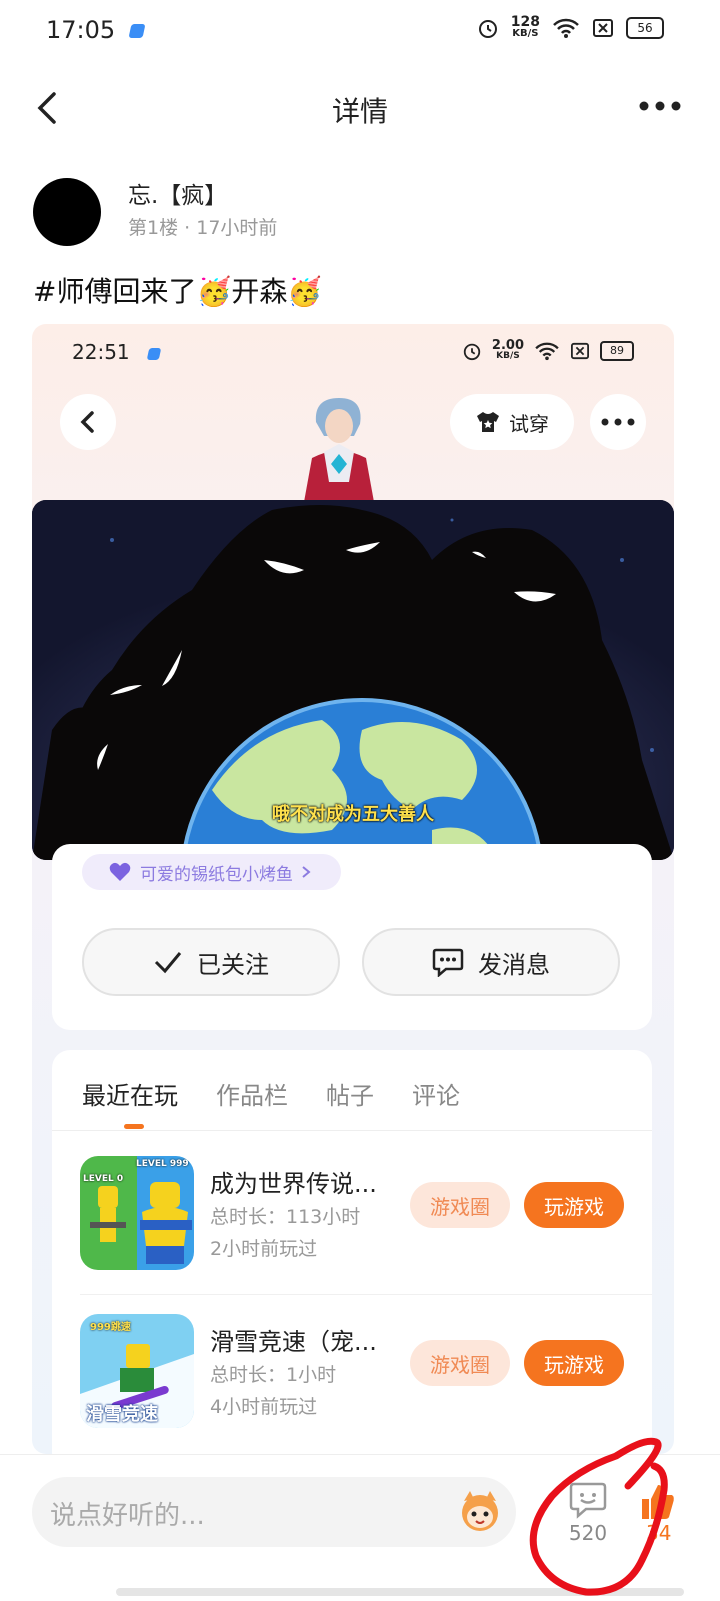 This screenshot has height=1601, width=720. What do you see at coordinates (177, 193) in the screenshot?
I see `username: 忘.【疯】` at bounding box center [177, 193].